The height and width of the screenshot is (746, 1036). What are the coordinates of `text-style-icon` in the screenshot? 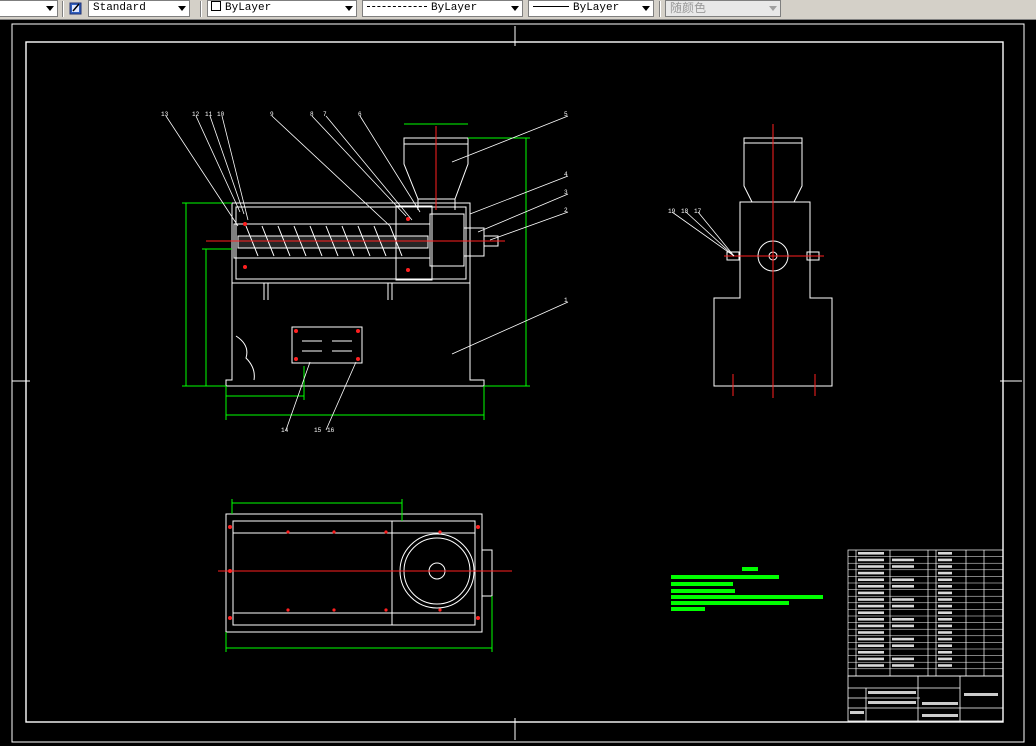 It's located at (76, 8).